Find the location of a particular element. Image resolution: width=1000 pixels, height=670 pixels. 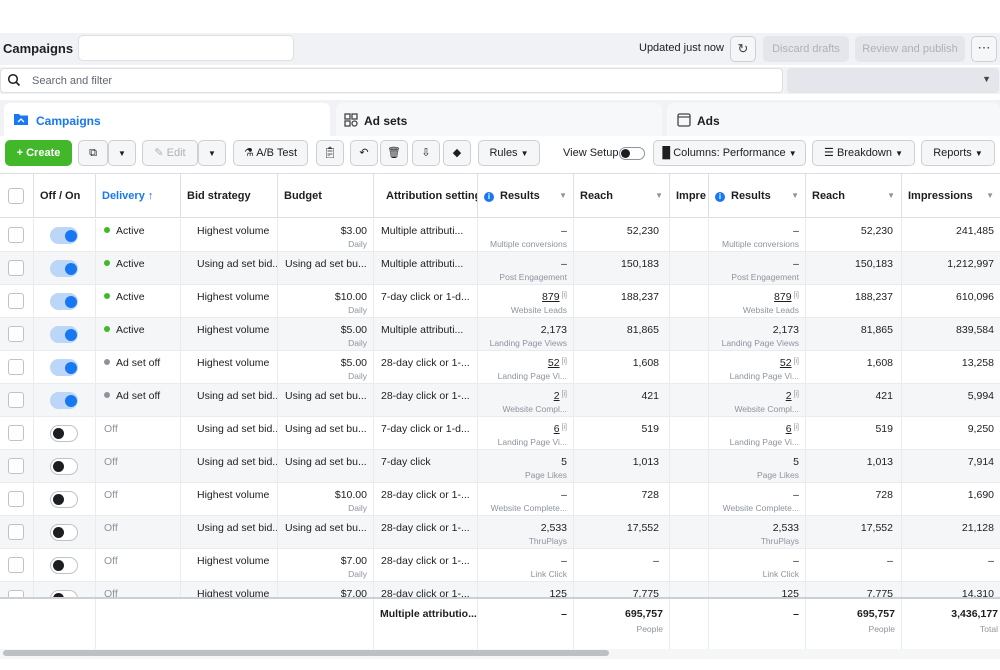

duplicate-dropdown: ▼ is located at coordinates (122, 153).